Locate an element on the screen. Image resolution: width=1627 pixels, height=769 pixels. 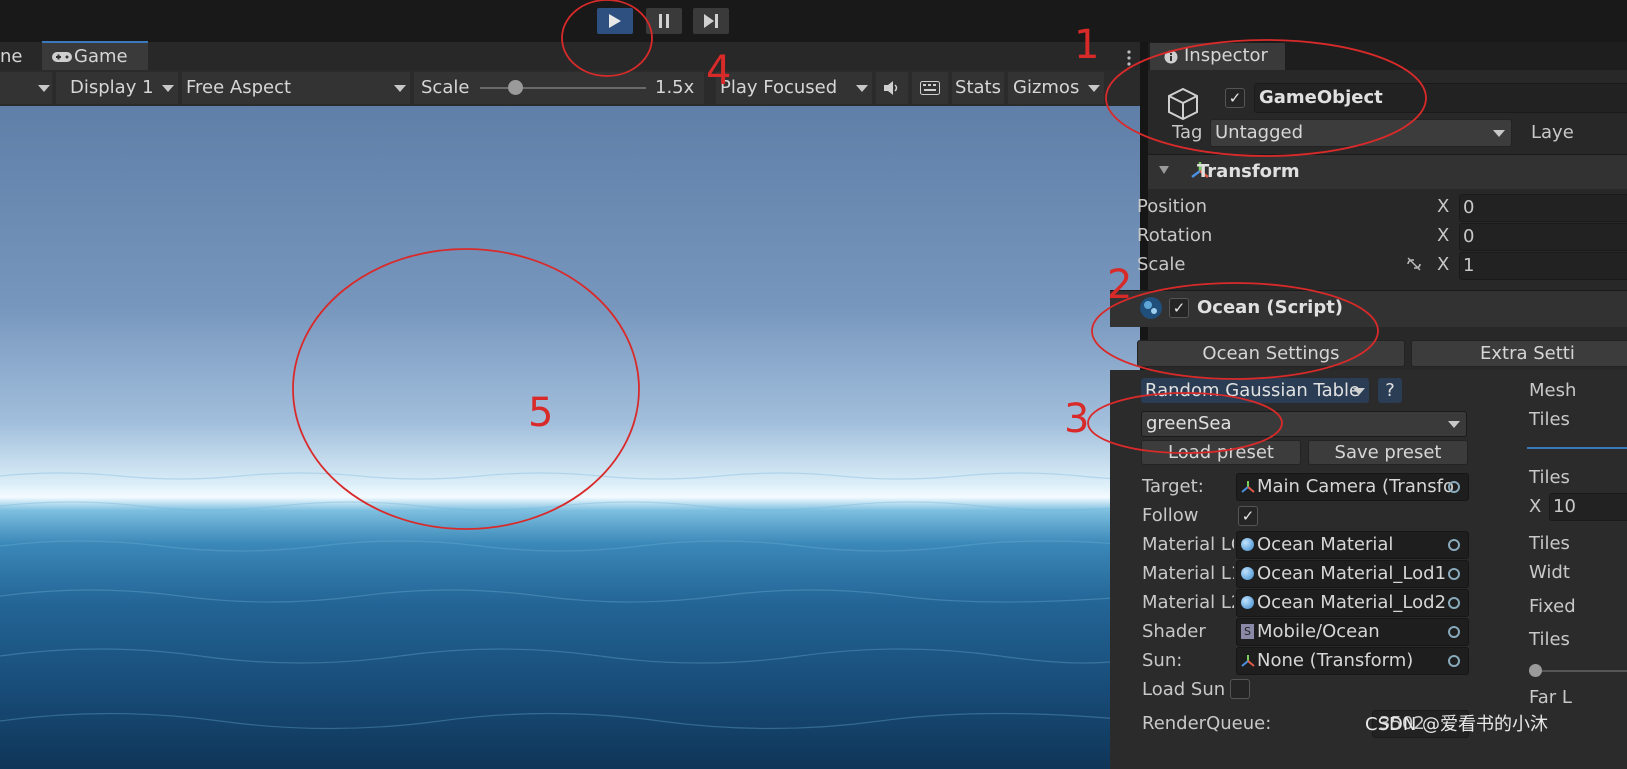
gaussian-table-dropdown: Random Gaussian Table is located at coordinates (1255, 390).